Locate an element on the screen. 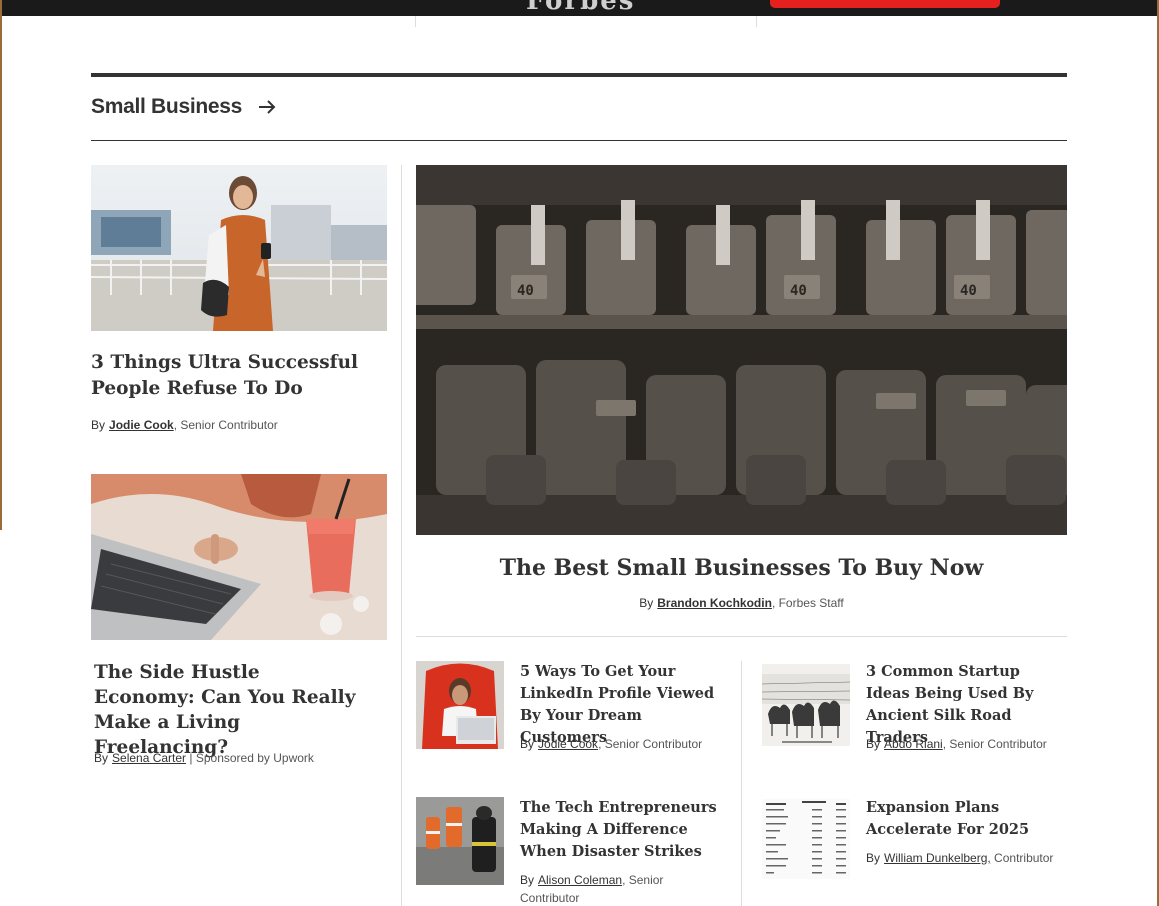 The height and width of the screenshot is (906, 1159). grid-column-divider is located at coordinates (741, 783).